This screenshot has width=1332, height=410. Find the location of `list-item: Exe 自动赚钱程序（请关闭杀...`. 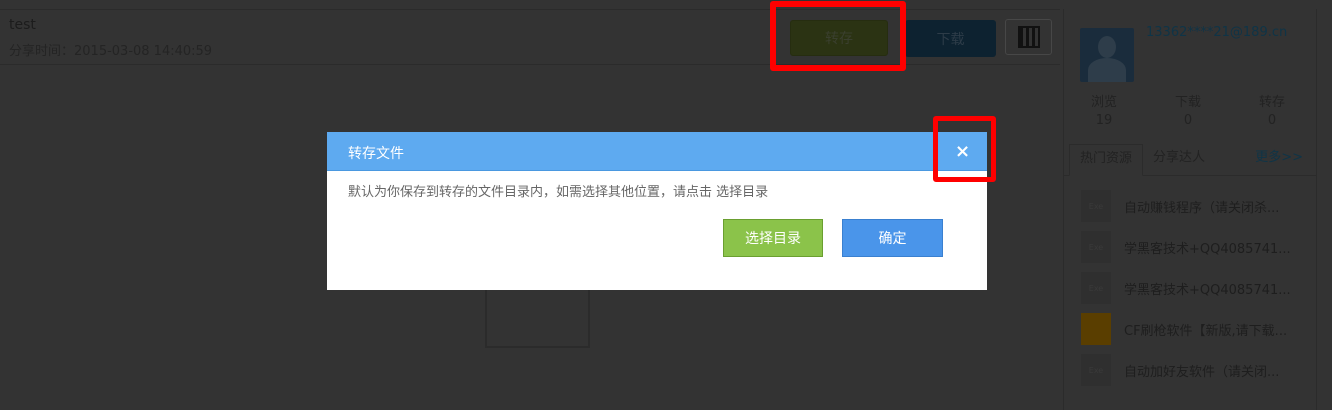

list-item: Exe 自动赚钱程序（请关闭杀... is located at coordinates (1196, 206).